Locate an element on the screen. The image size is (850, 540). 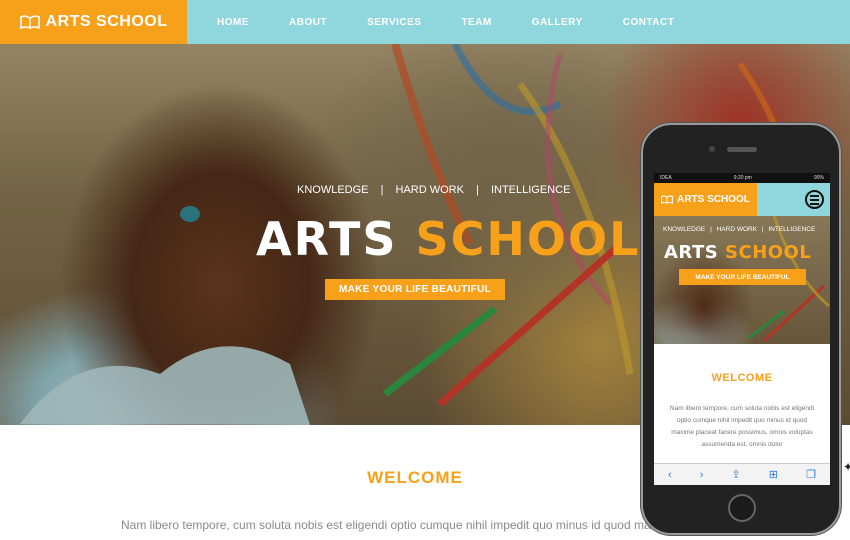
back-arrow-icon: ‹ is located at coordinates (670, 475).